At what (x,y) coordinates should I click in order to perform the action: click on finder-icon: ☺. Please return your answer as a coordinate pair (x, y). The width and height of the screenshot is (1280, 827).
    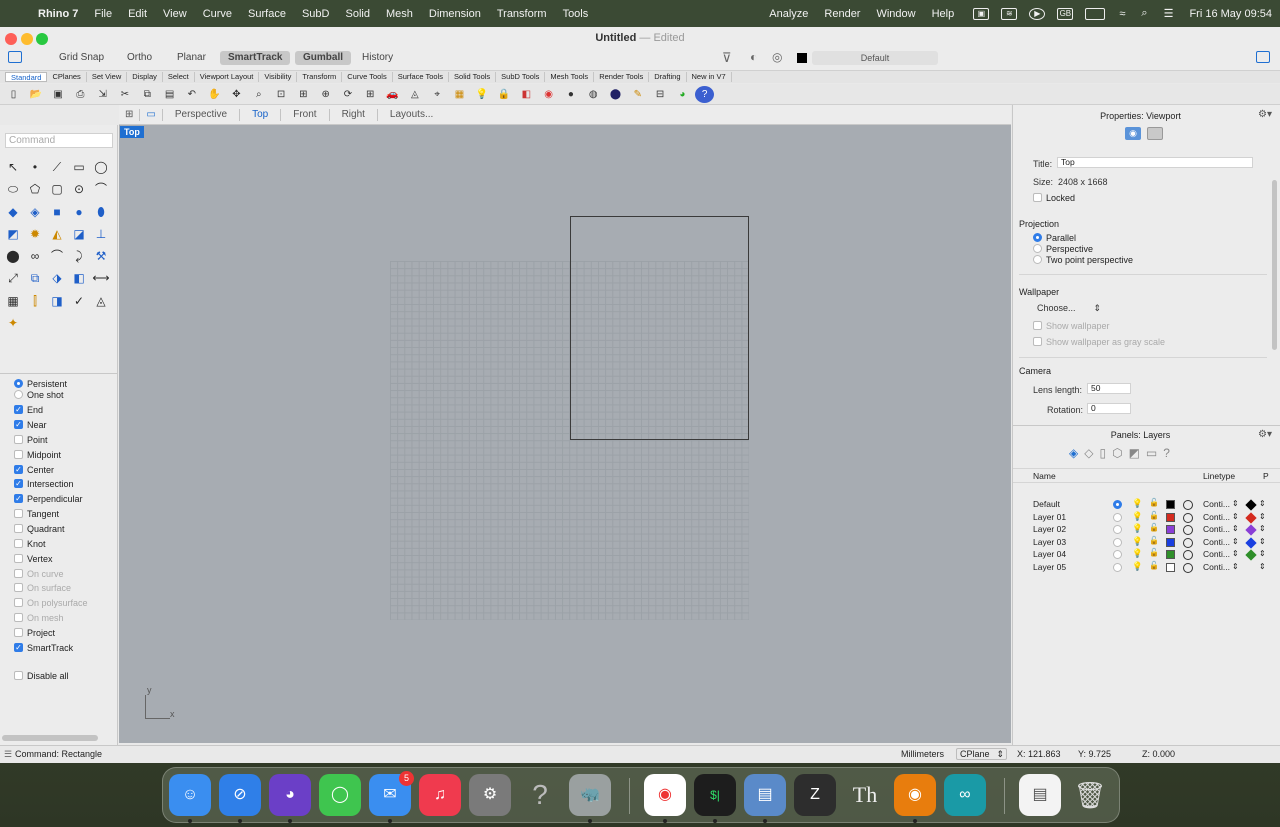
    Looking at the image, I should click on (190, 795).